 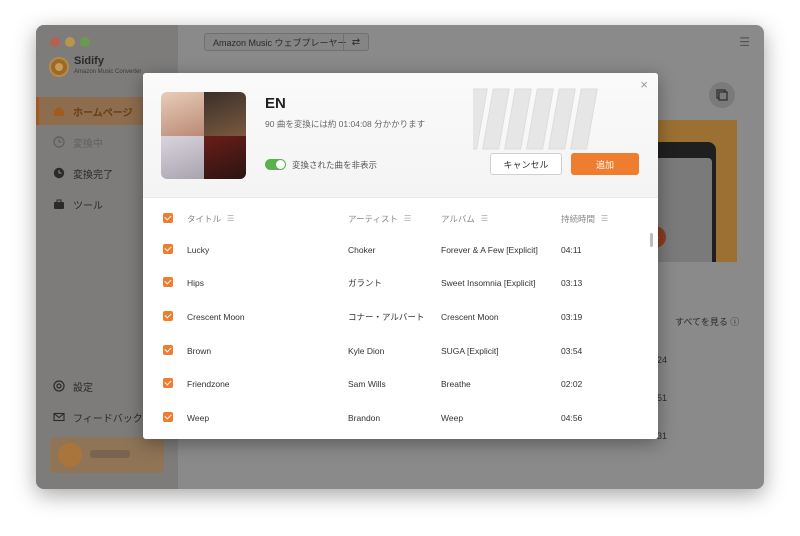 What do you see at coordinates (59, 67) in the screenshot?
I see `app-logo-icon` at bounding box center [59, 67].